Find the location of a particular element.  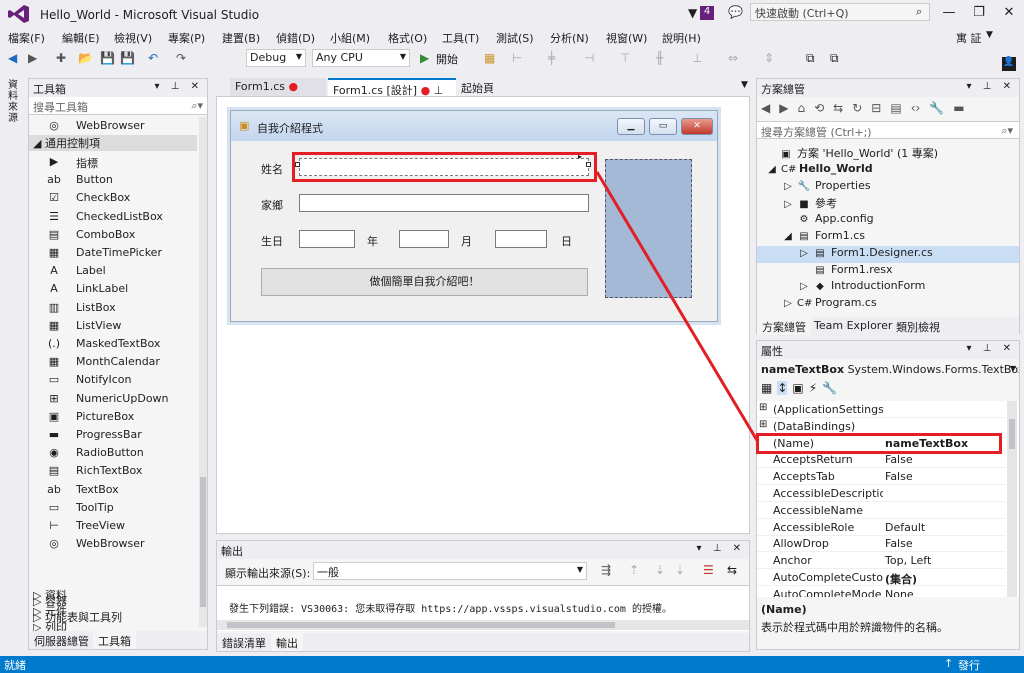

toolbox-item-pointer: ▶ 指標 is located at coordinates (113, 162).